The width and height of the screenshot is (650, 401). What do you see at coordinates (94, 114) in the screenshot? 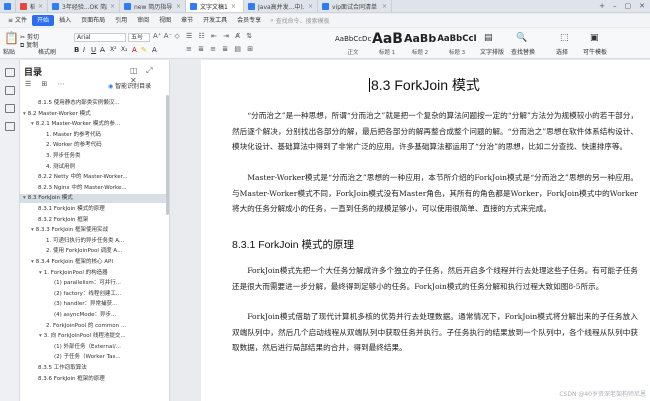
I see `toc-item: ▾ 8.2 Master-Worker 模式` at bounding box center [94, 114].